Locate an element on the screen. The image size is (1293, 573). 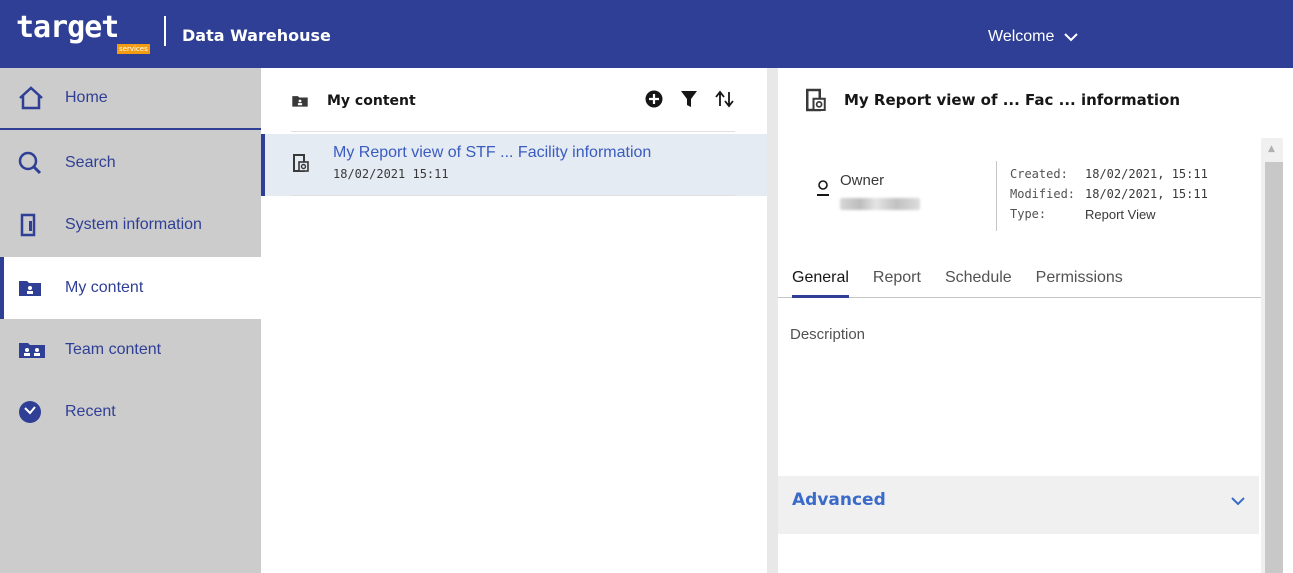
sidebar-item-label: Recent is located at coordinates (90, 411).